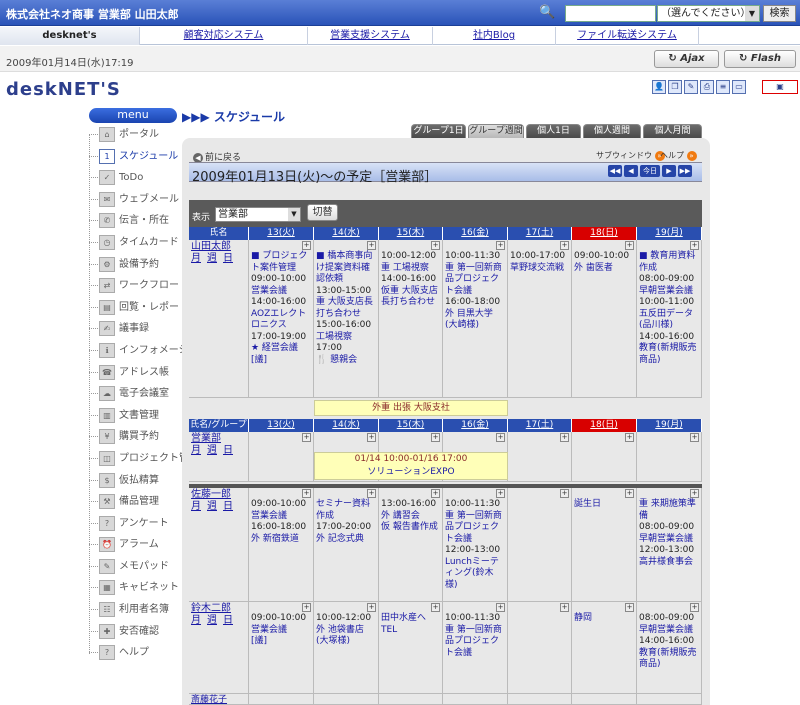  What do you see at coordinates (630, 155) in the screenshot?
I see `subwindow-link: サブウィンドウ »` at bounding box center [630, 155].